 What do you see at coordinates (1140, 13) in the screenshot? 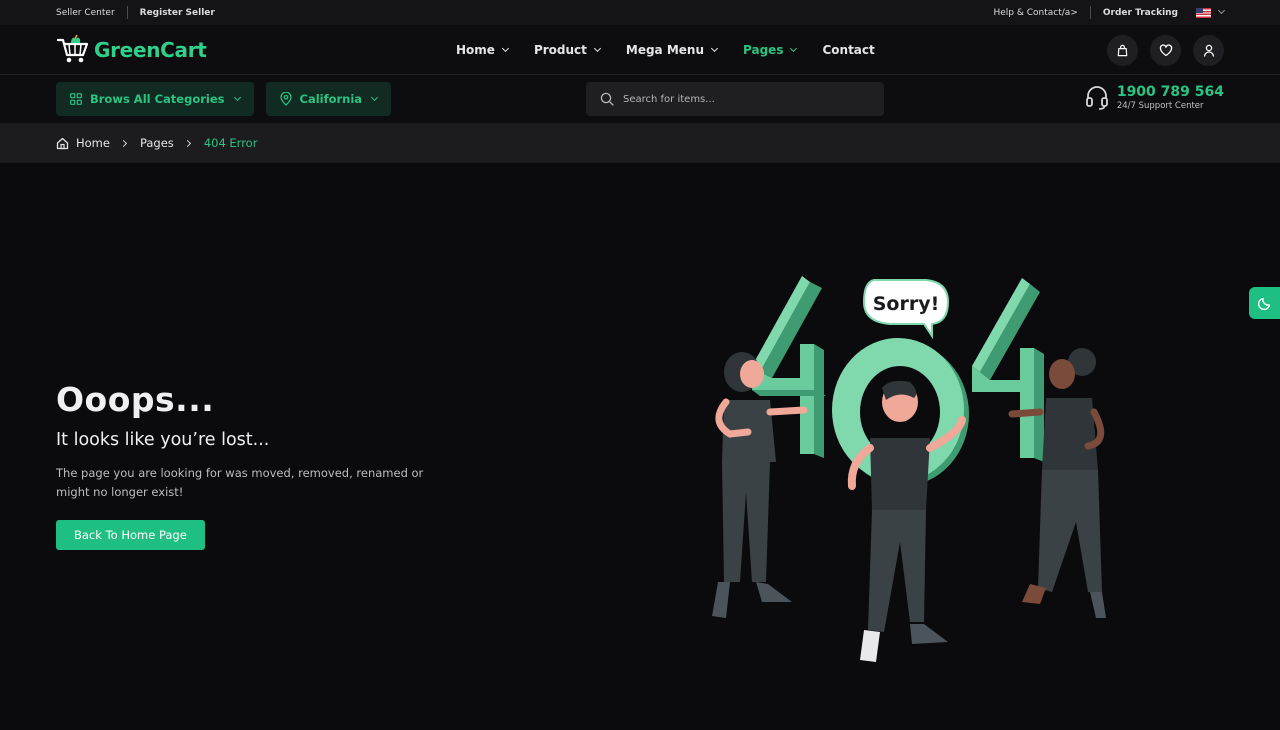
I see `order-tracking-link: Order Tracking` at bounding box center [1140, 13].